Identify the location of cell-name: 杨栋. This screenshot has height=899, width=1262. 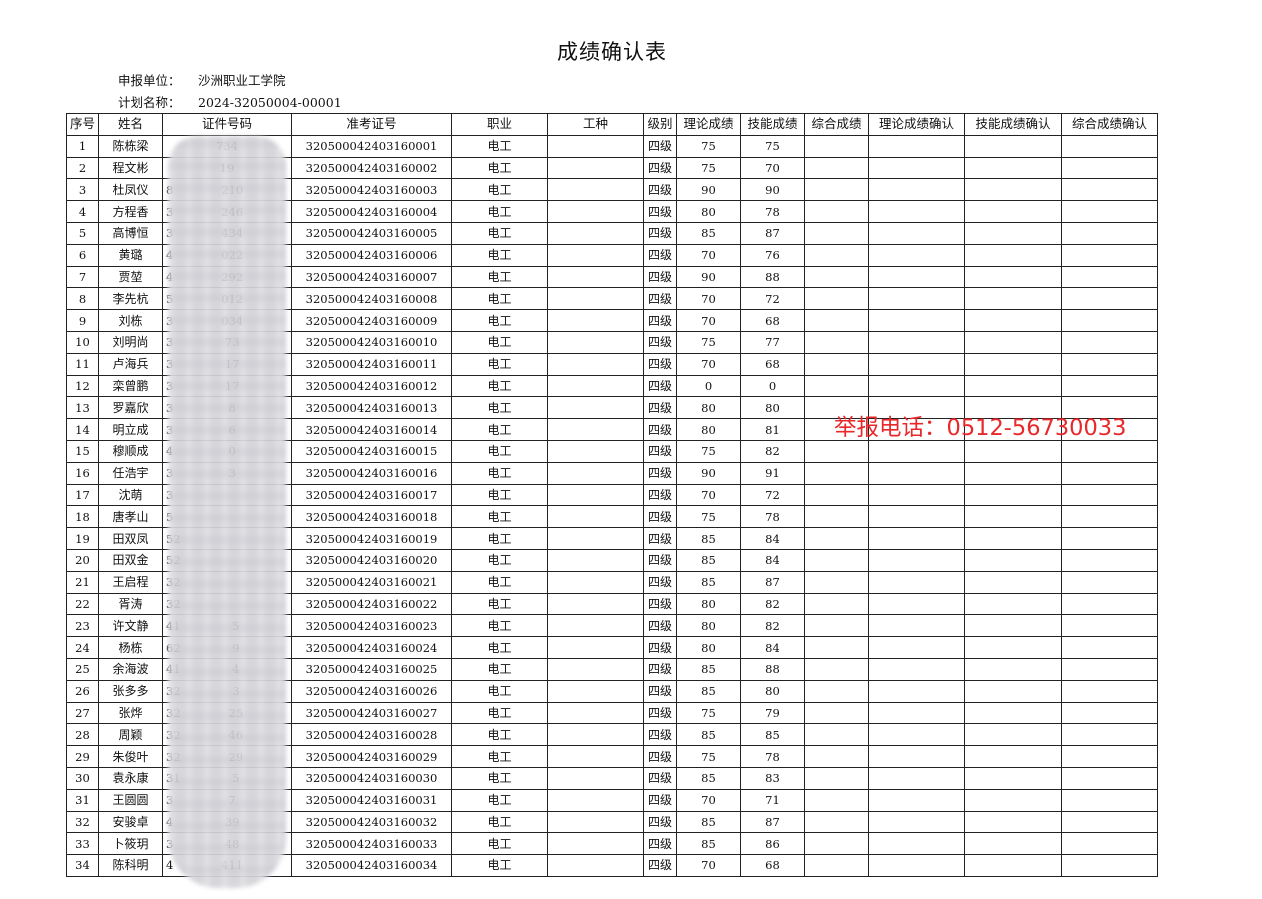
(130, 647).